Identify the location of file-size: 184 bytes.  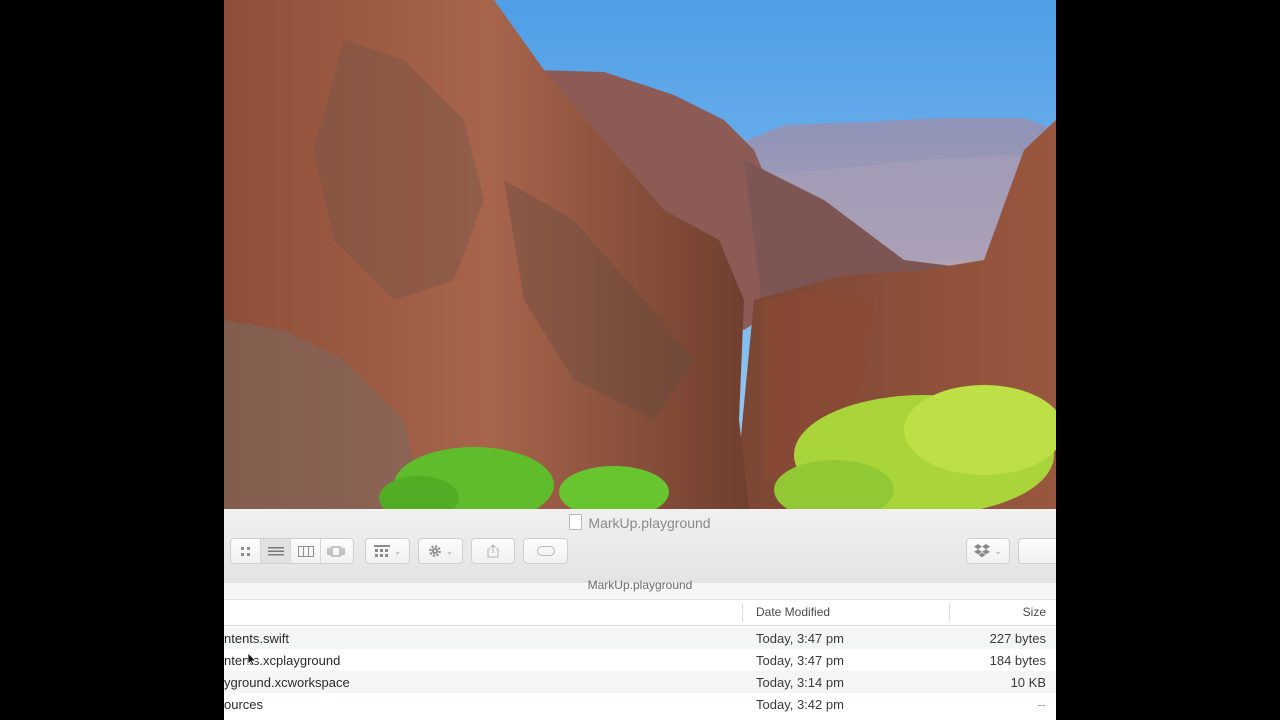
(1017, 660).